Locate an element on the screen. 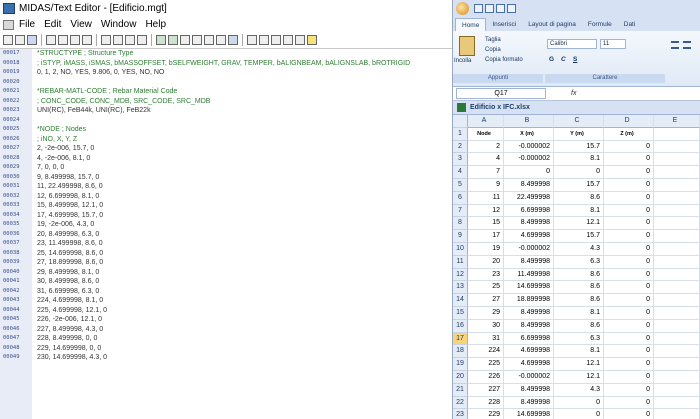 This screenshot has height=419, width=700. code-line: 227, 8.499998, 4.3, 0 is located at coordinates (244, 330).